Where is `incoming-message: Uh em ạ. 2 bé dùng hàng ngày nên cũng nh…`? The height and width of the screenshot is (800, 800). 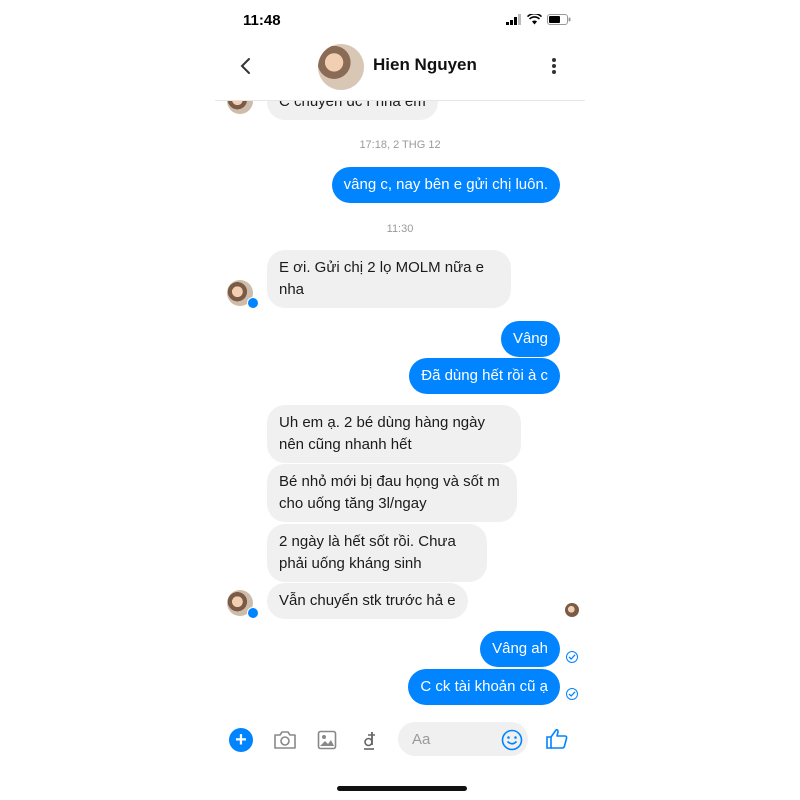
incoming-message: Uh em ạ. 2 bé dùng hàng ngày nên cũng nh… is located at coordinates (394, 434).